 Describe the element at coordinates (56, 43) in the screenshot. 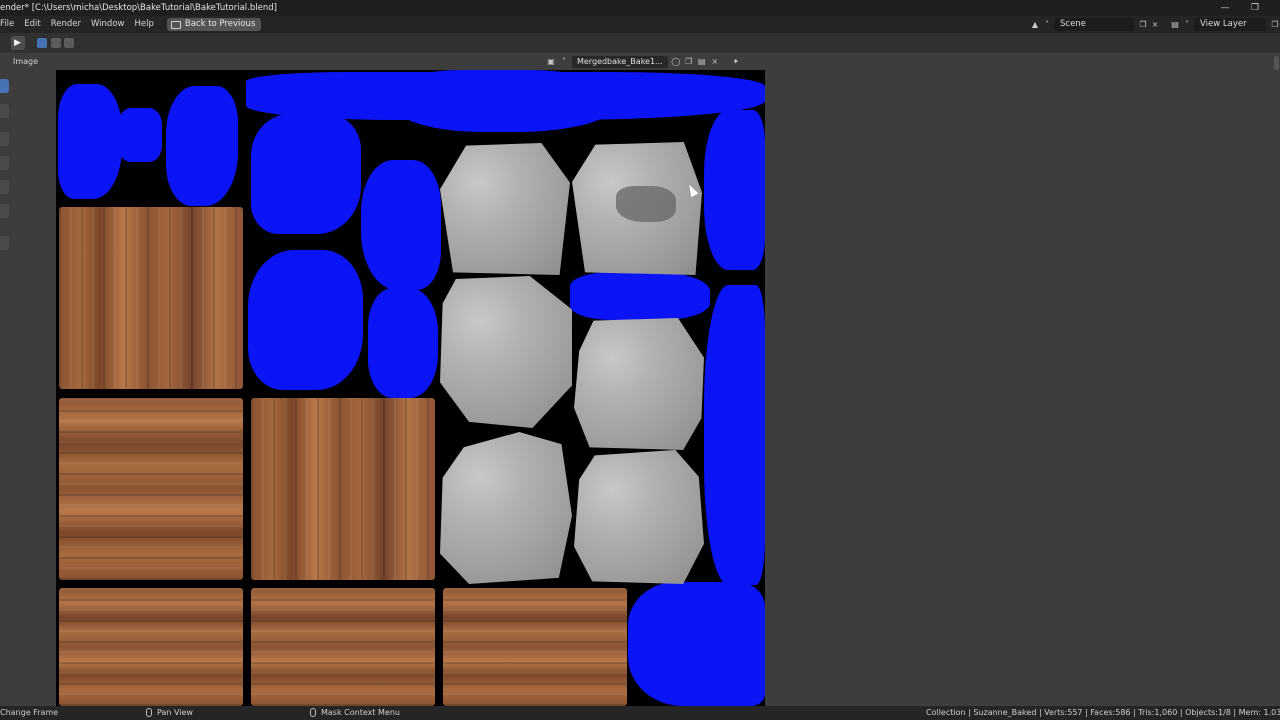

I see `select-mode-extend-icon` at that location.